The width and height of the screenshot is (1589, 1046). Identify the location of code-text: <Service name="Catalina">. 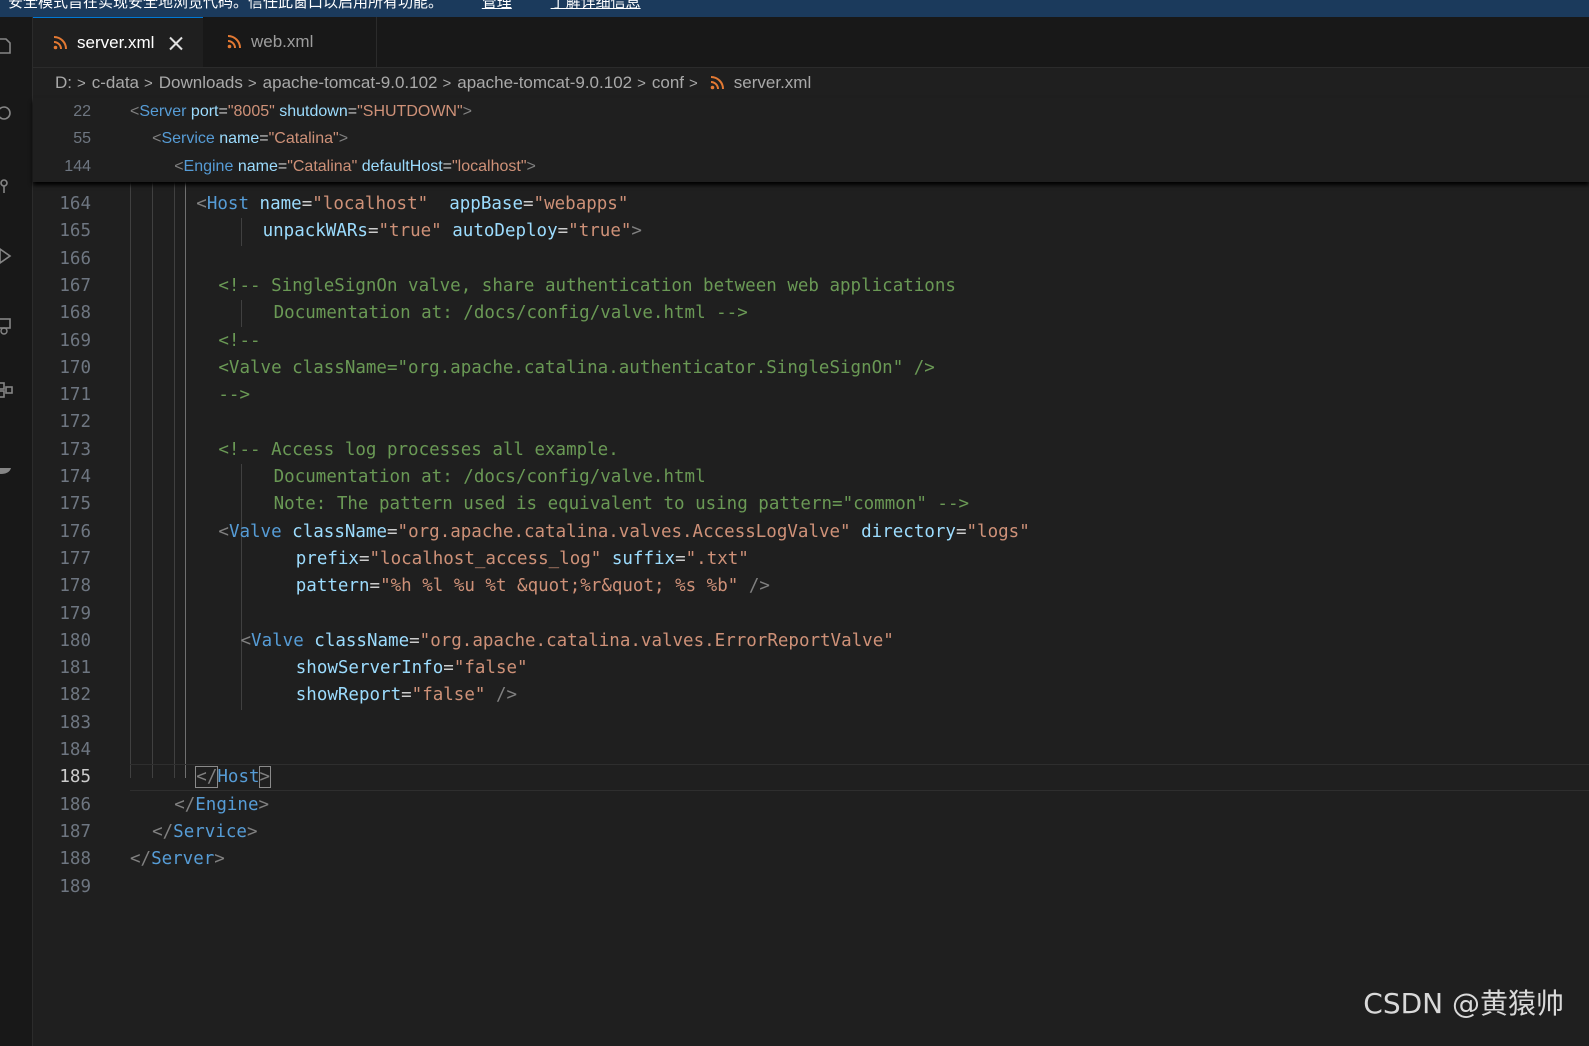
(250, 138).